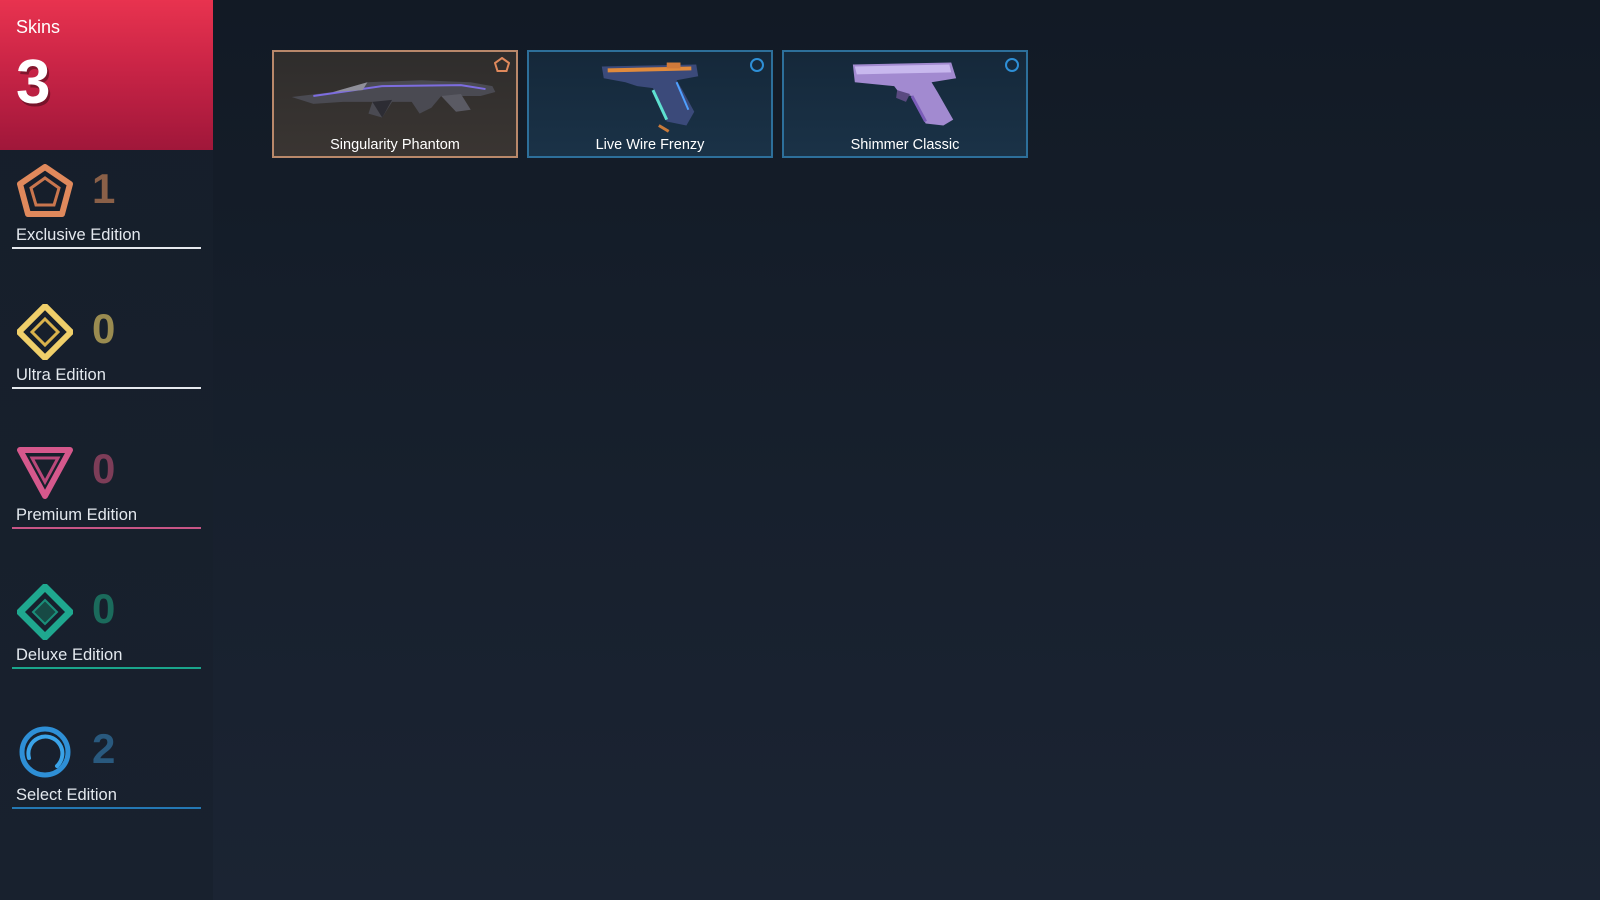 This screenshot has width=1600, height=900. What do you see at coordinates (104, 608) in the screenshot?
I see `tier-deluxe-count: 0` at bounding box center [104, 608].